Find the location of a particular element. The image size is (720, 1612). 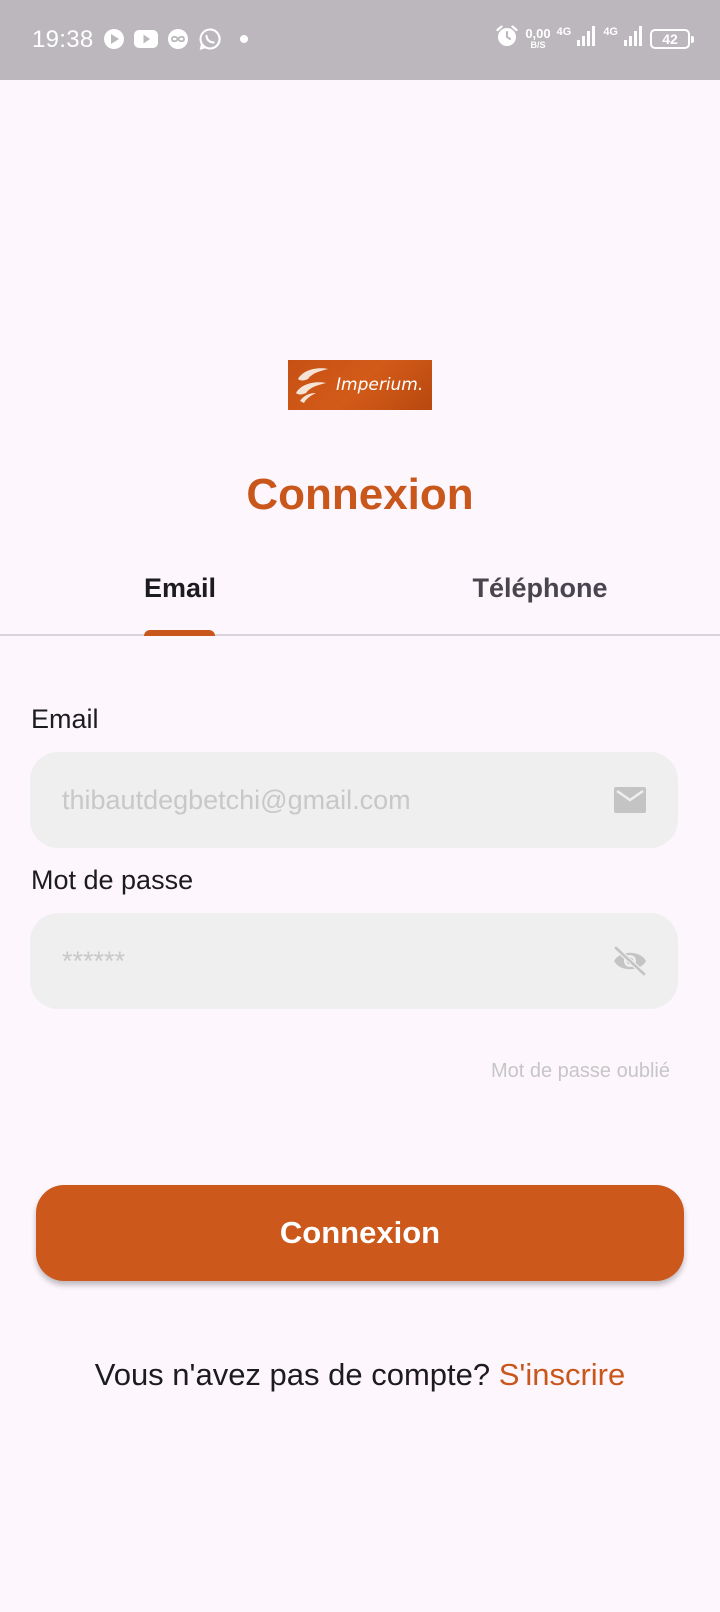

alarm-icon is located at coordinates (507, 38).